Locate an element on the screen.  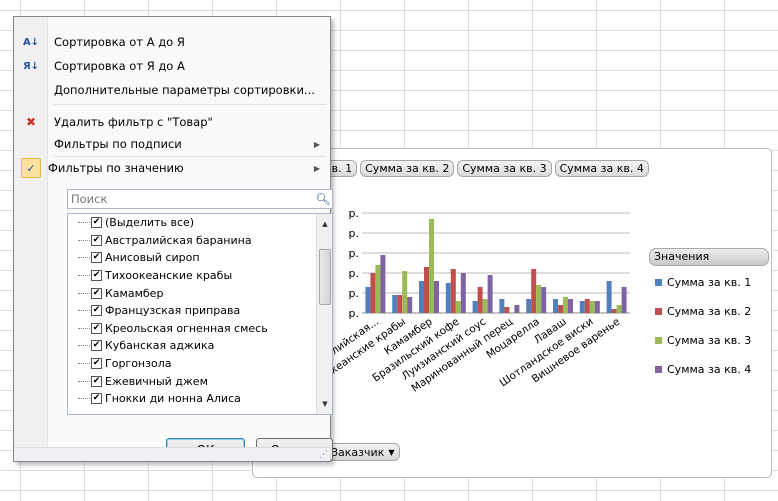
search-box: 🔍︎ is located at coordinates (200, 199).